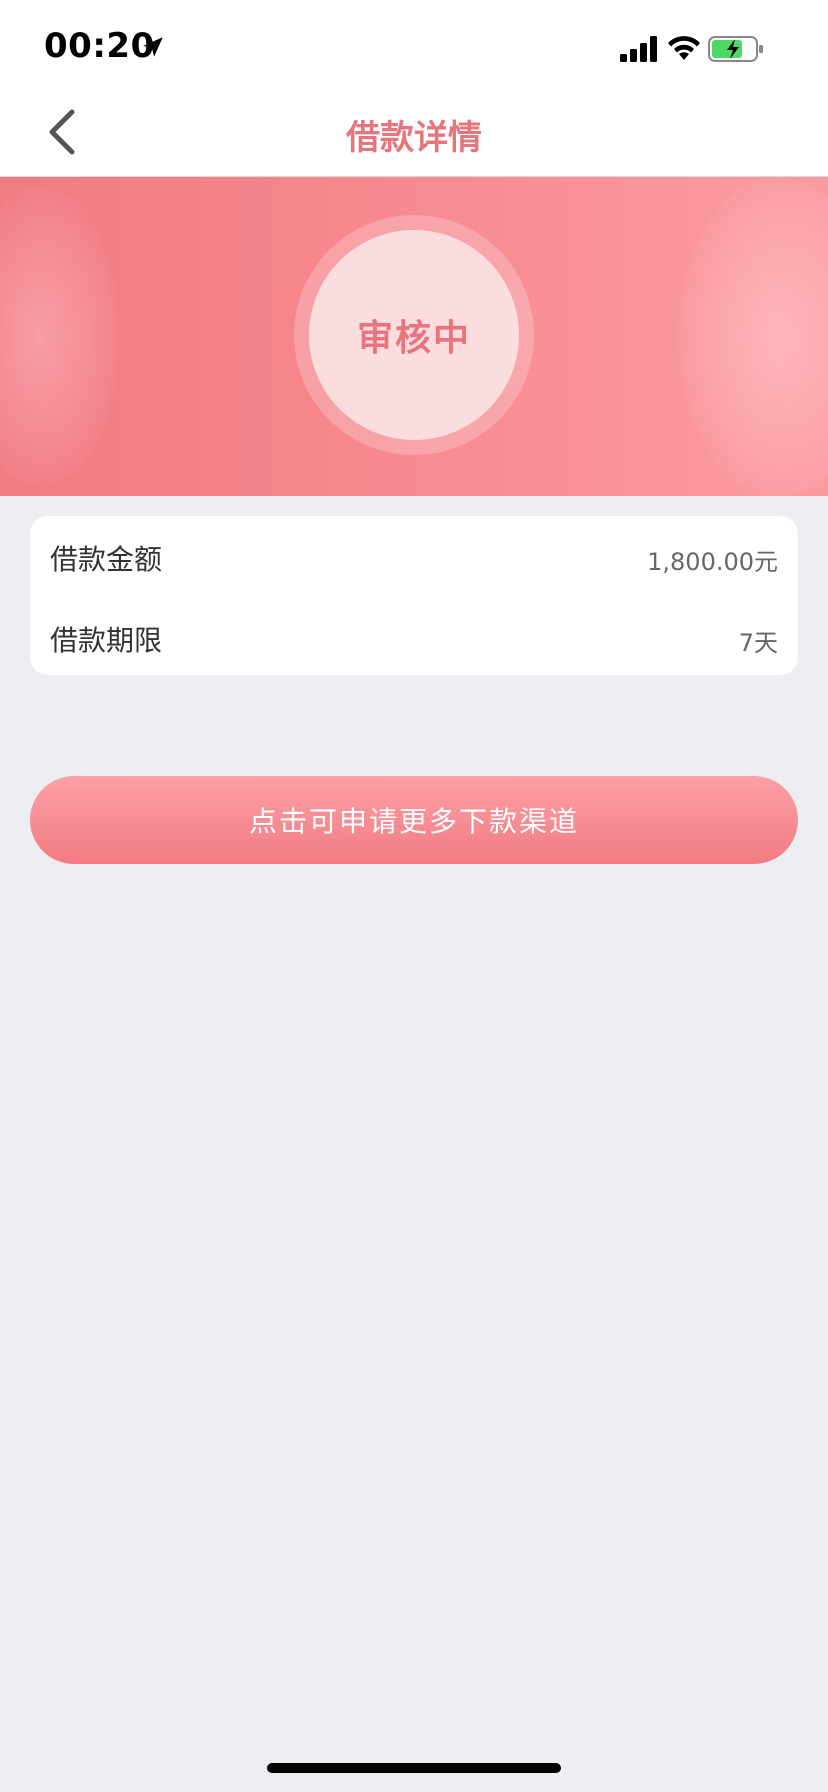 The height and width of the screenshot is (1792, 828). Describe the element at coordinates (712, 562) in the screenshot. I see `loan-amount-value: 1,800.00元` at that location.